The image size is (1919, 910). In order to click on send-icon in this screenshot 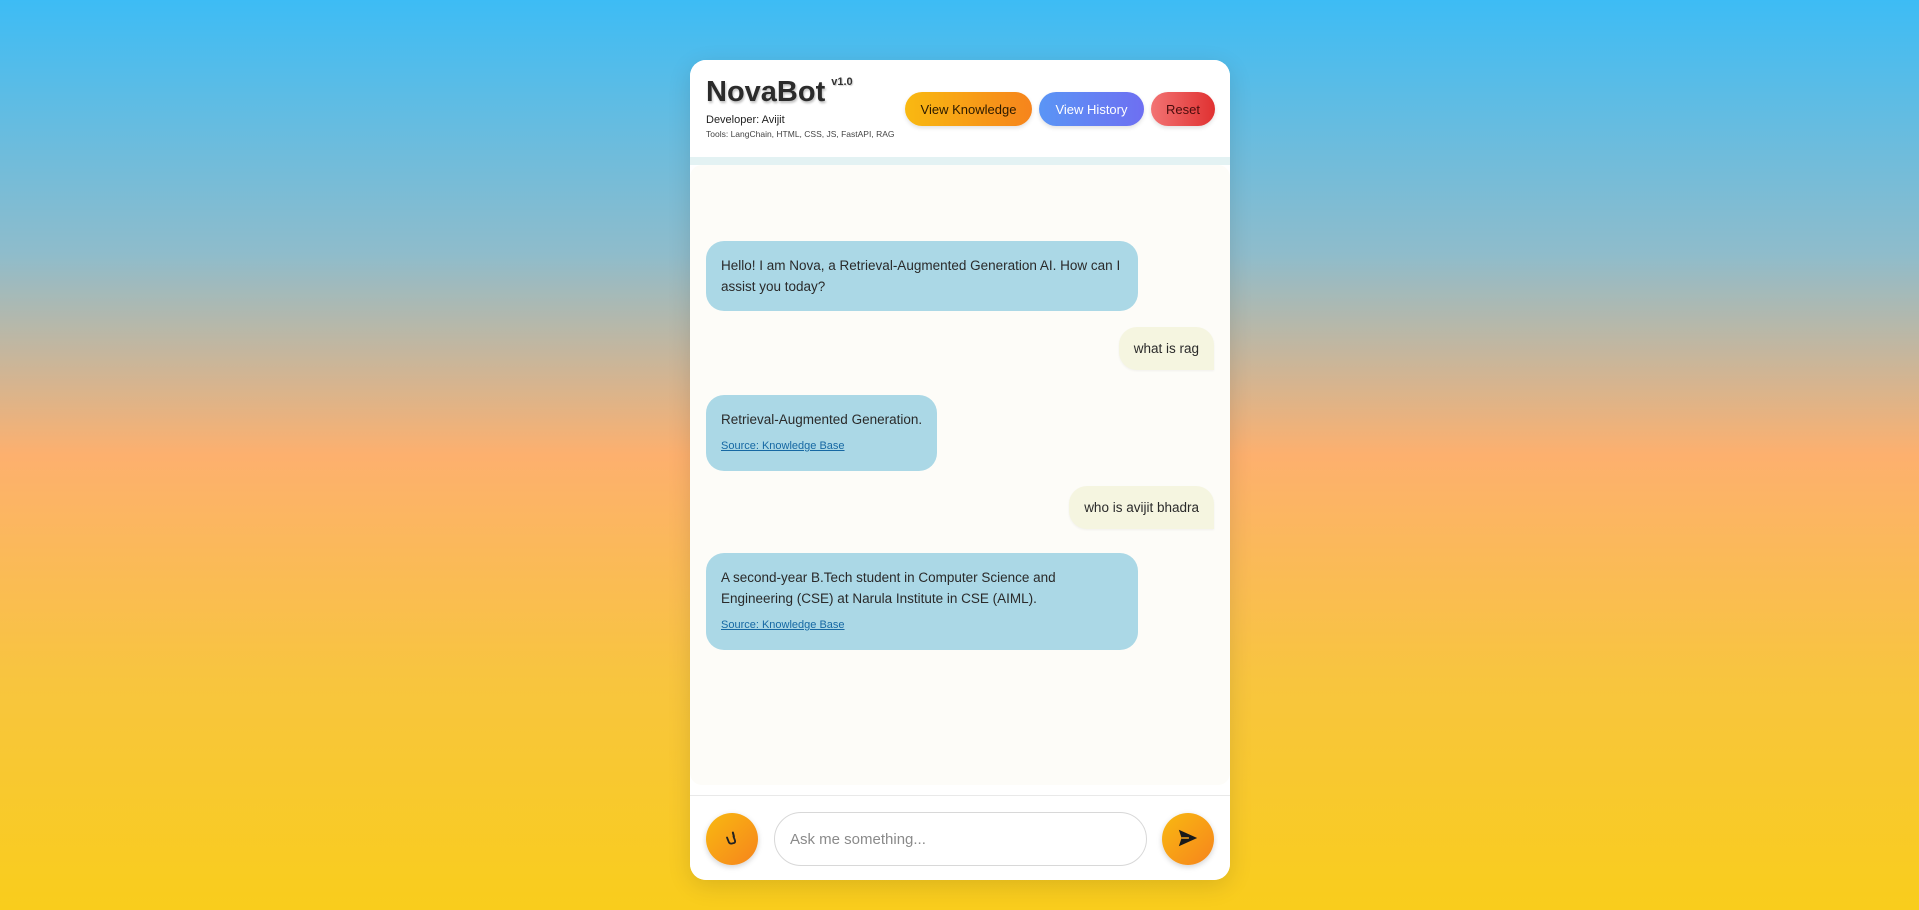, I will do `click(1188, 839)`.